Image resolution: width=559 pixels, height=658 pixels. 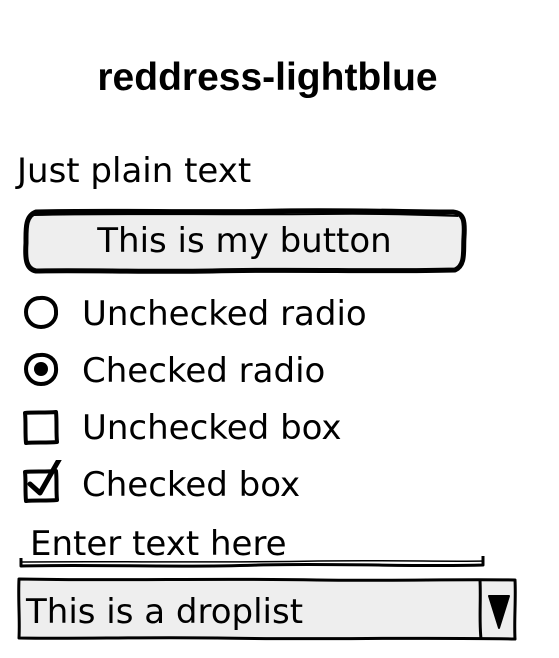 What do you see at coordinates (191, 485) in the screenshot?
I see `checkbox-checked-label: Checked box` at bounding box center [191, 485].